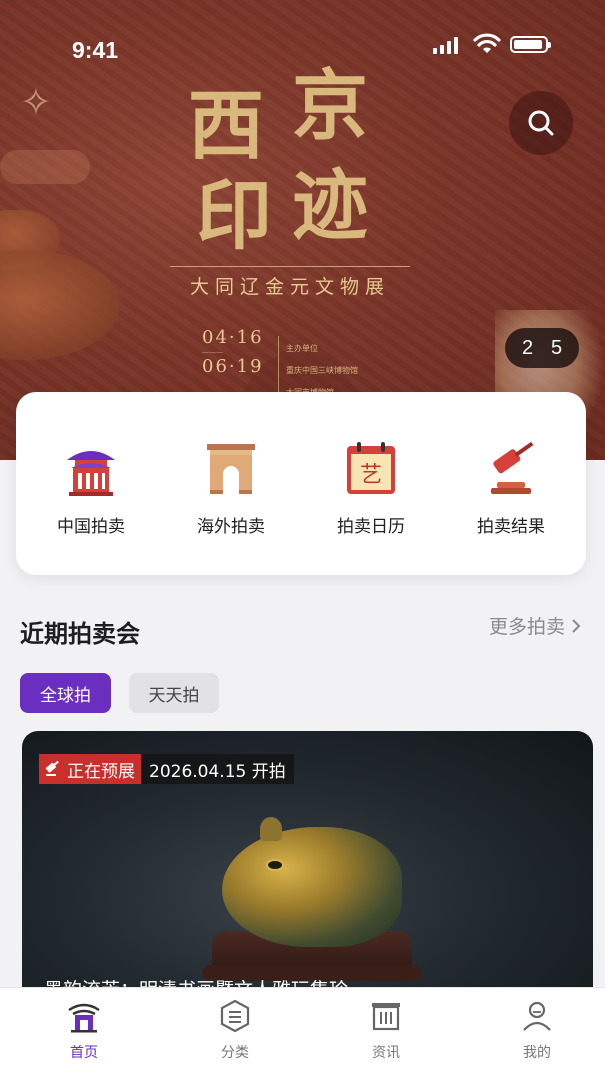 This screenshot has height=1078, width=605. I want to click on hammer-icon, so click(52, 768).